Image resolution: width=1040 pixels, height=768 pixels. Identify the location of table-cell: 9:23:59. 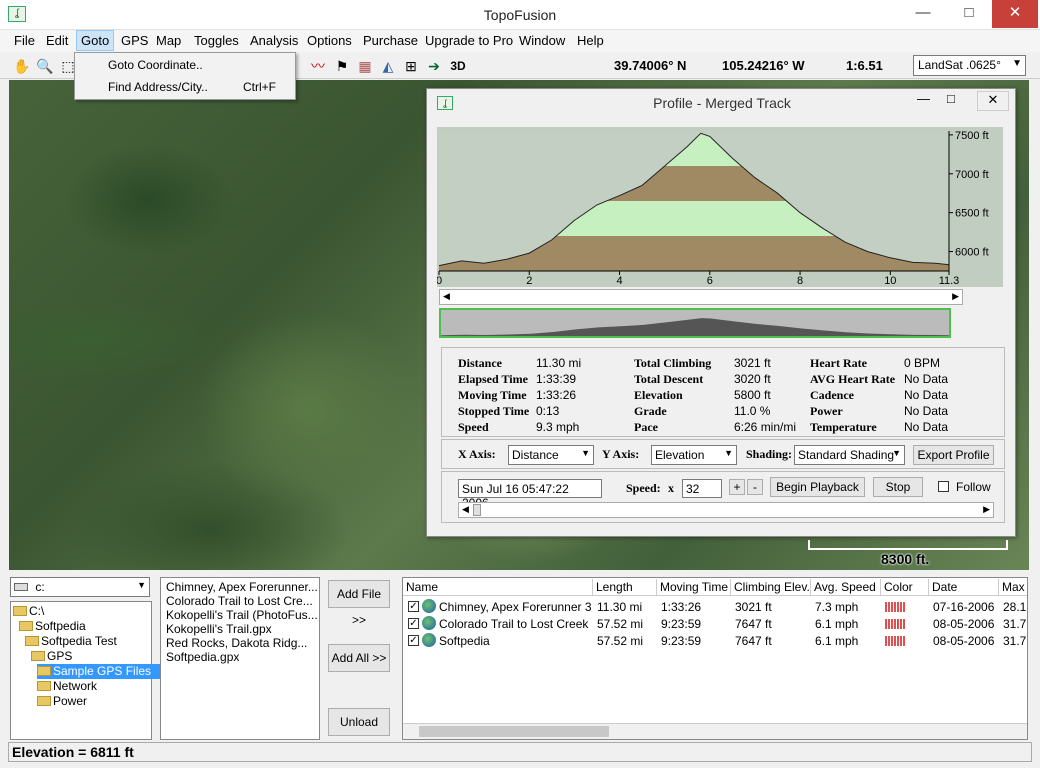
(681, 624).